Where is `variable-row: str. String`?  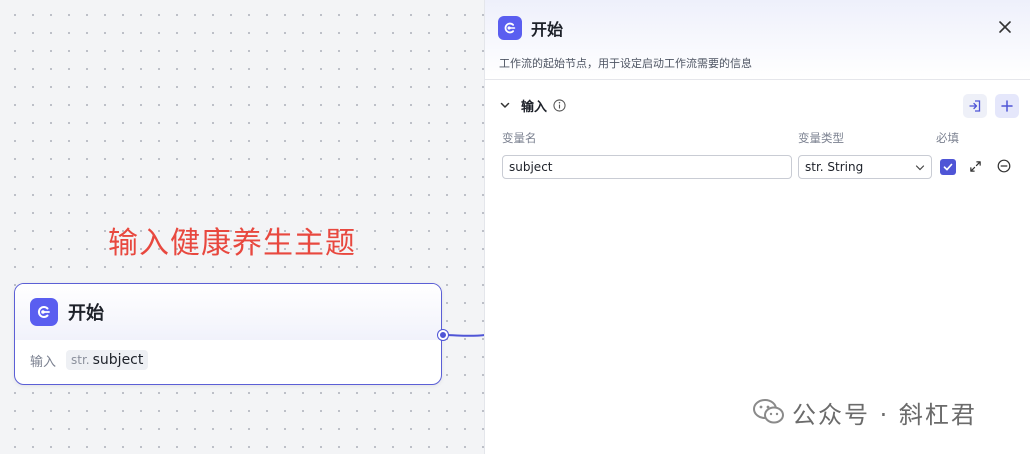
variable-row: str. String is located at coordinates (757, 167).